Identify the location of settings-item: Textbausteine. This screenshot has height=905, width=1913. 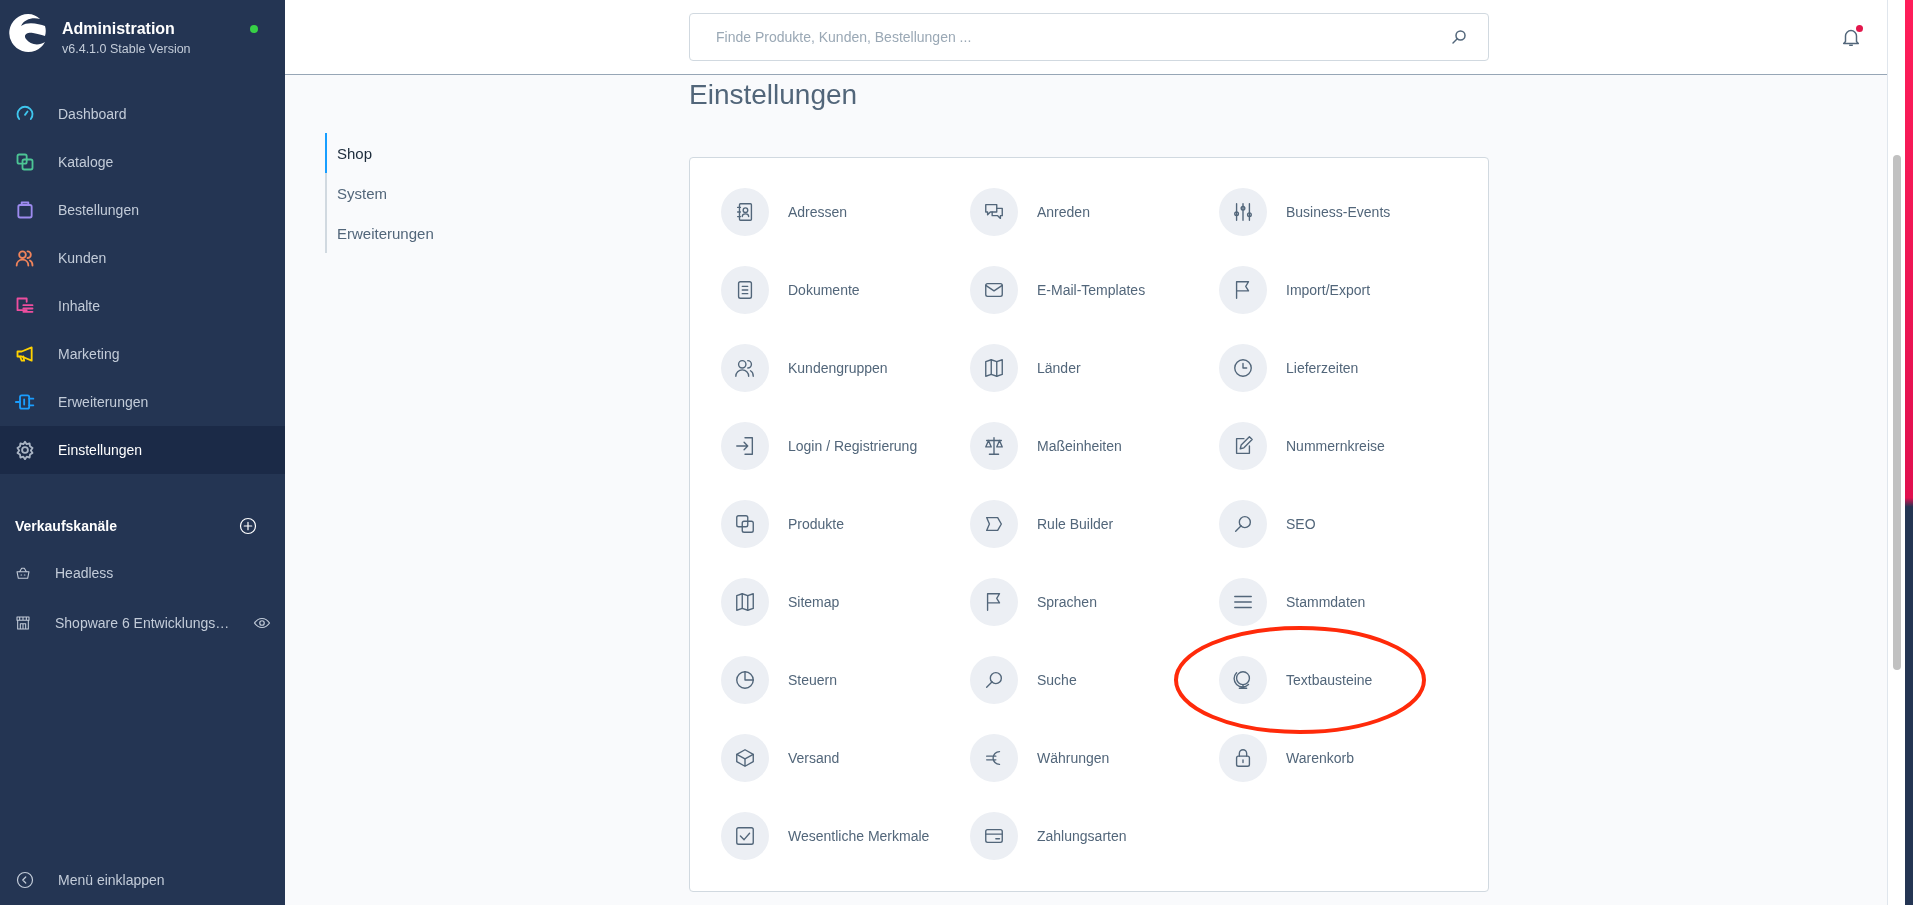
(1343, 680).